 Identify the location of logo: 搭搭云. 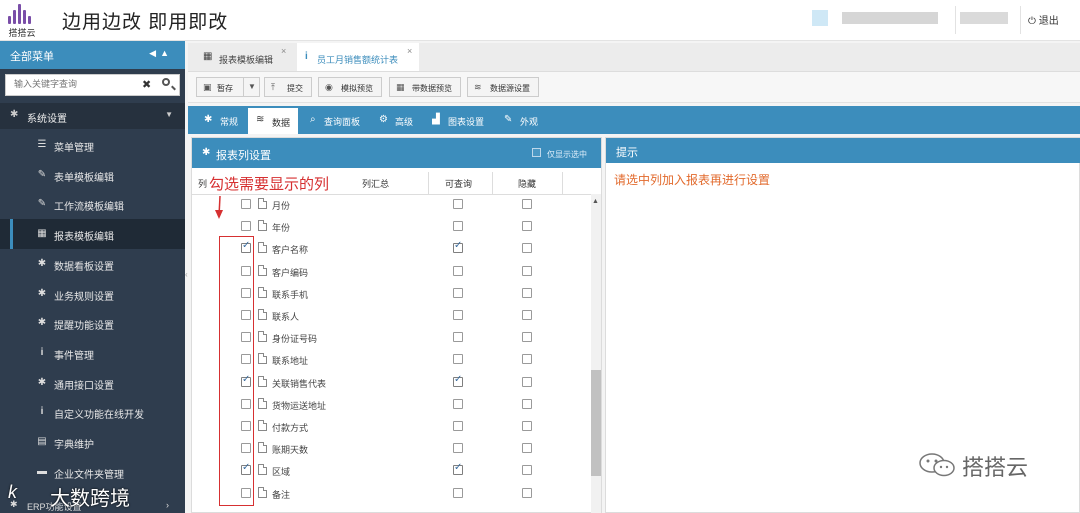
(22, 20).